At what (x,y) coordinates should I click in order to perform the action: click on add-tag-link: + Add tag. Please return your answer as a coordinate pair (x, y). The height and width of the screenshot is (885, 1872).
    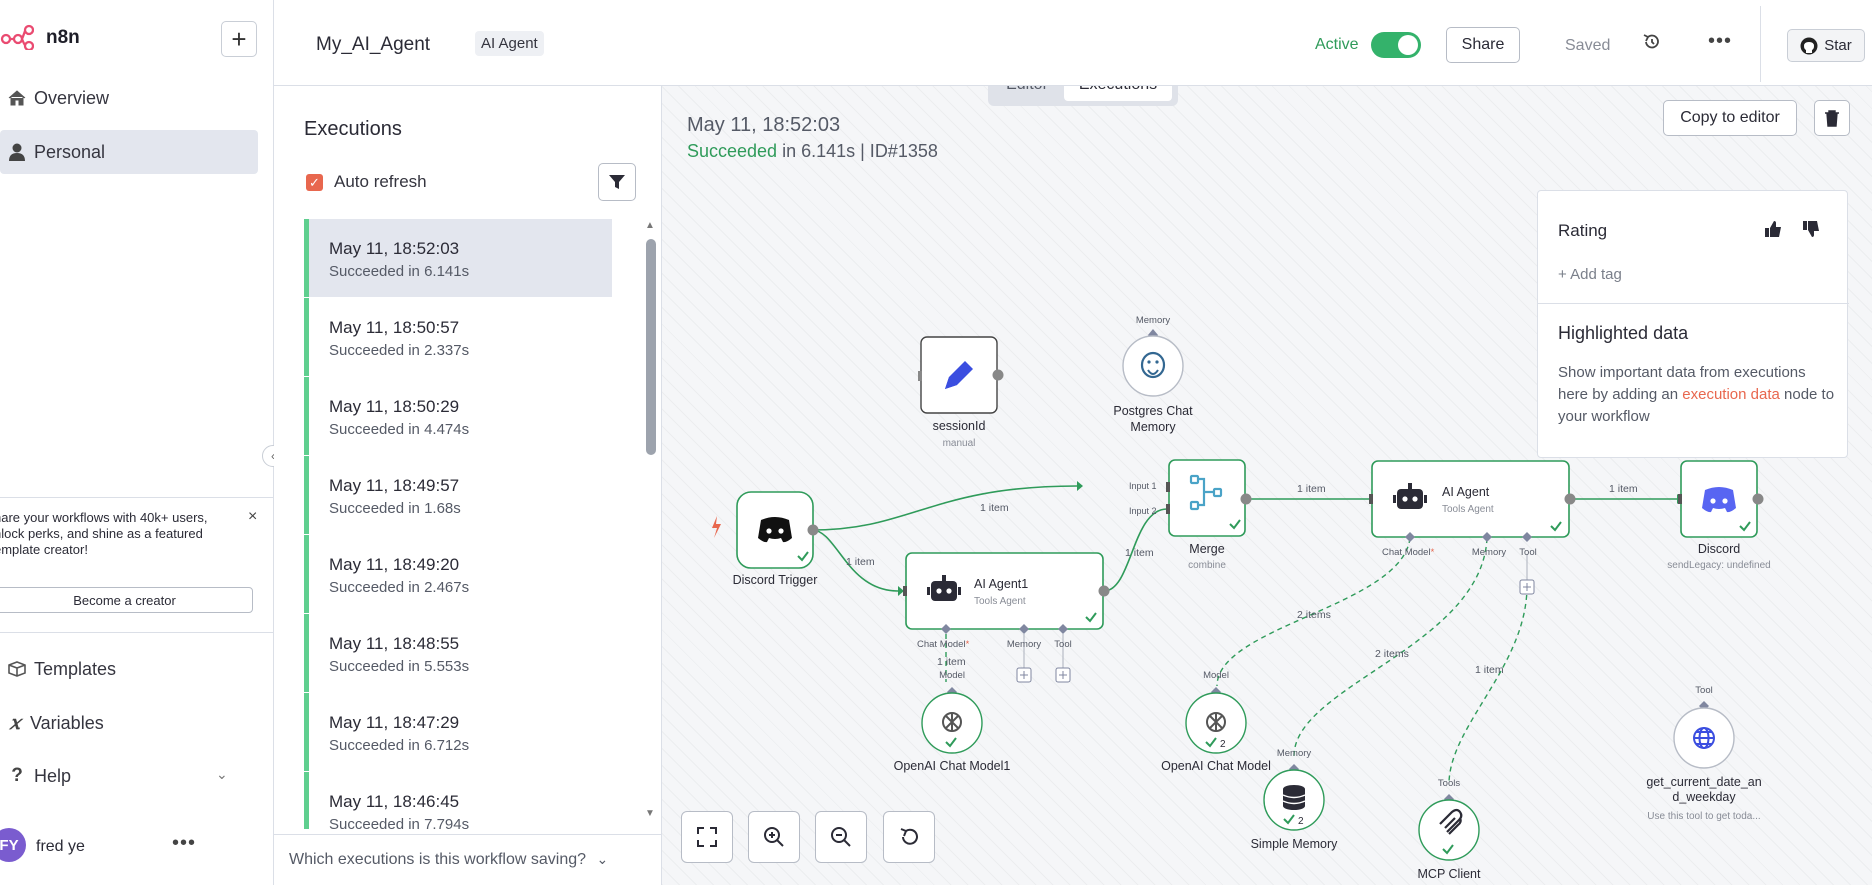
    Looking at the image, I should click on (1590, 274).